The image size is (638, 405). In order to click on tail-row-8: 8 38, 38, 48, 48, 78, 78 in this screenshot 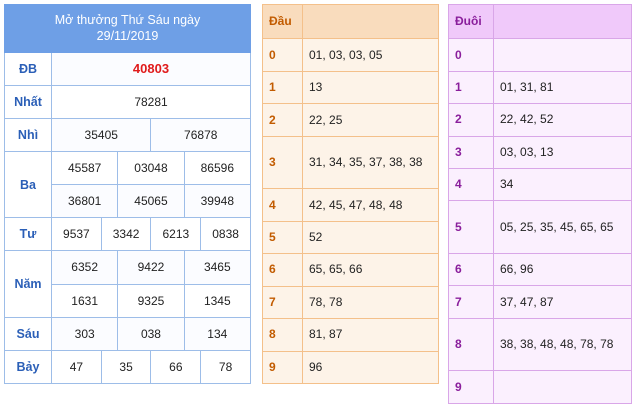, I will do `click(540, 344)`.